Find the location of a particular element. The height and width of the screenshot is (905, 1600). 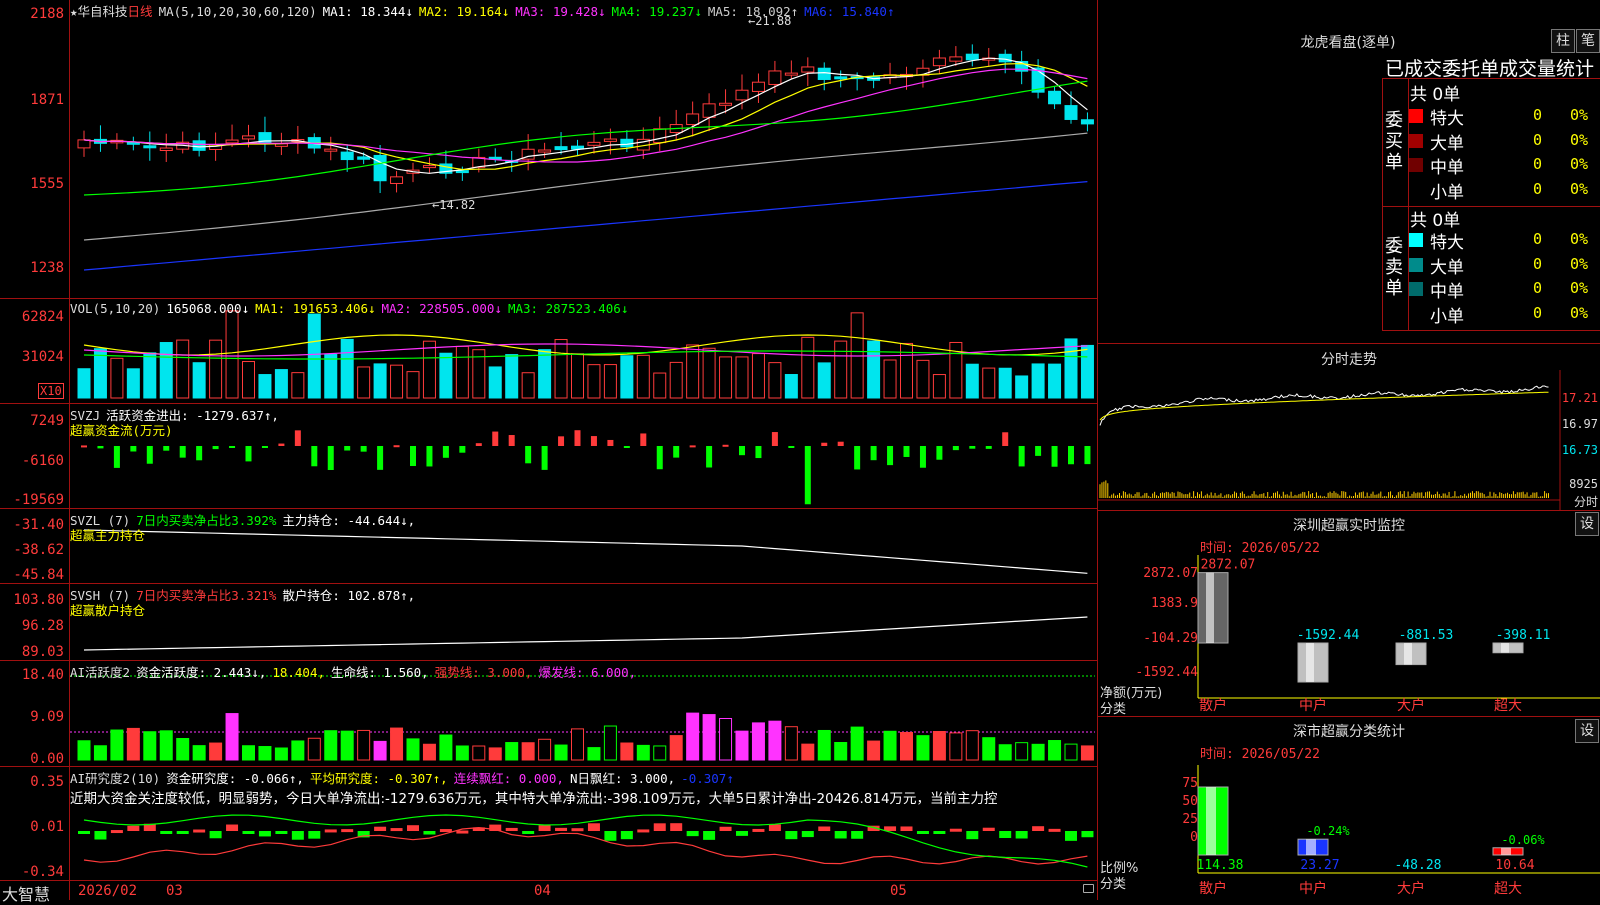

bar-percent-label: -0.24% is located at coordinates (1328, 831).